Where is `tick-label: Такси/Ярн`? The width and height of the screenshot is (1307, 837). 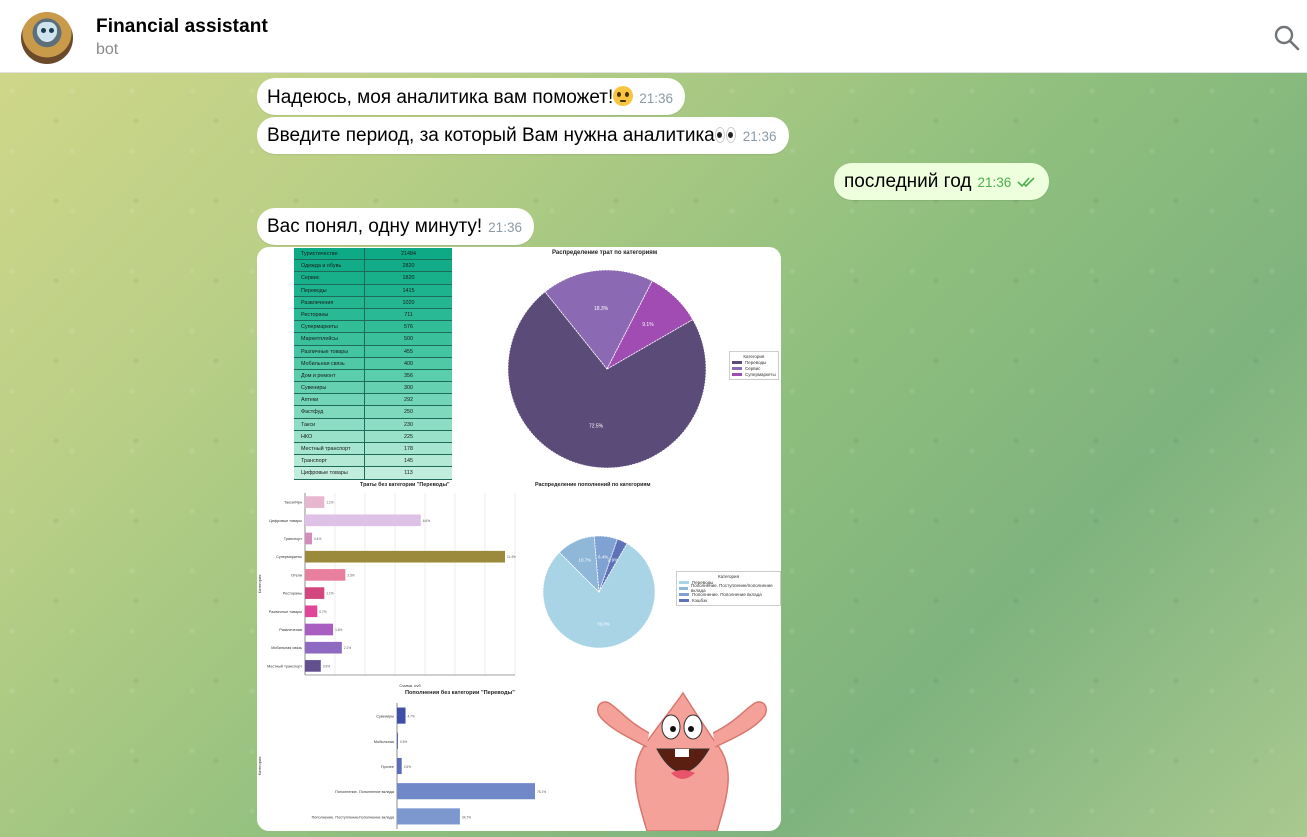 tick-label: Такси/Ярн is located at coordinates (293, 503).